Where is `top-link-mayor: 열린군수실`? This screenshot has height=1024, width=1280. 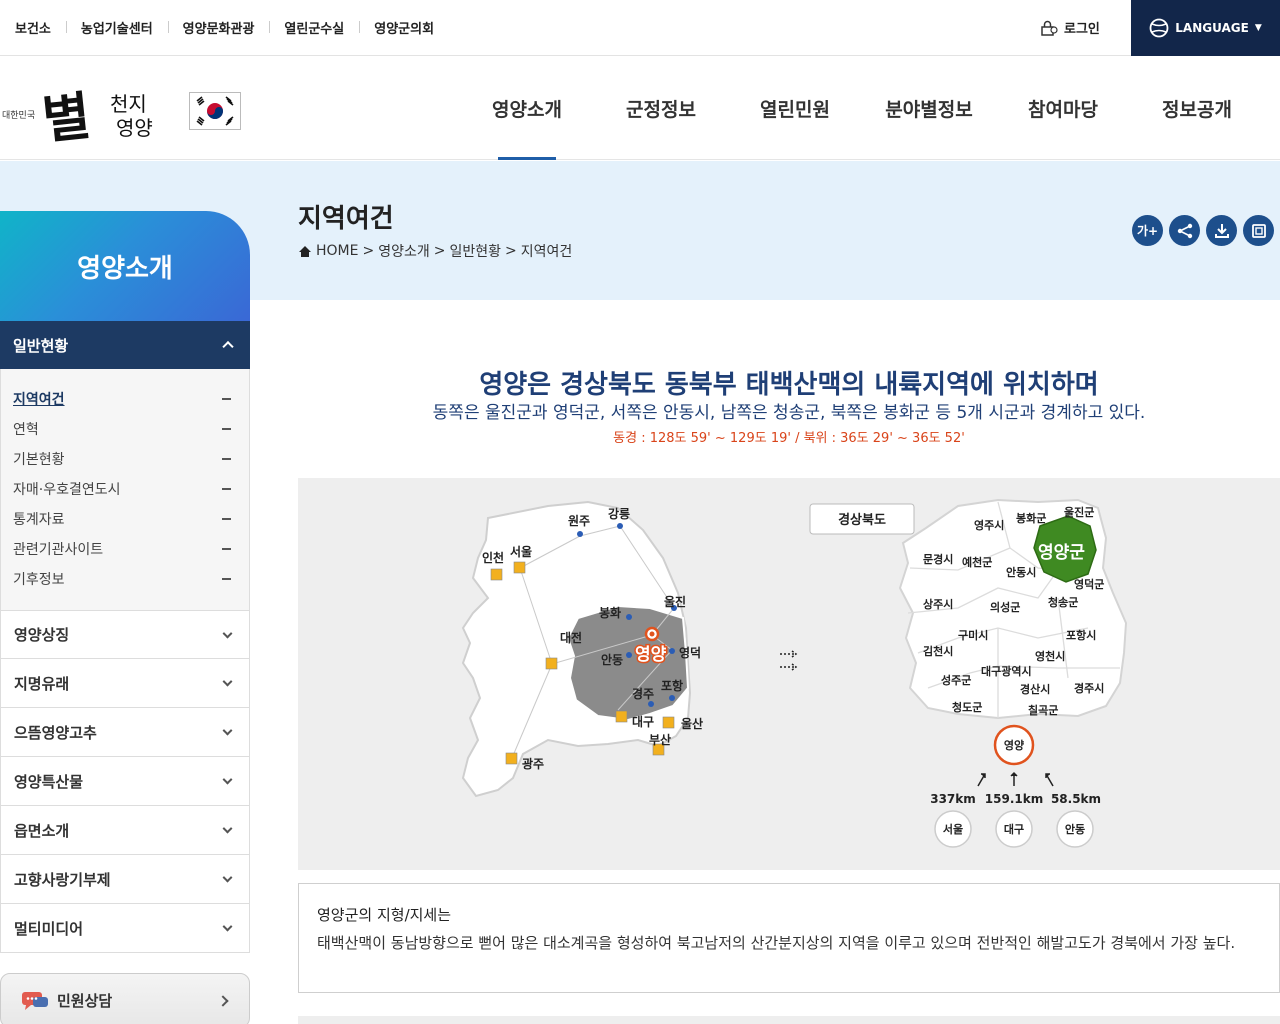
top-link-mayor: 열린군수실 is located at coordinates (314, 27).